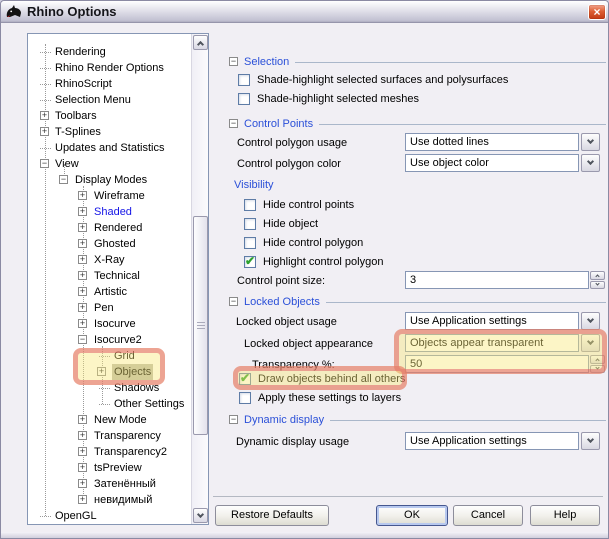 This screenshot has width=609, height=539. What do you see at coordinates (200, 325) in the screenshot?
I see `scrollbar-thumb` at bounding box center [200, 325].